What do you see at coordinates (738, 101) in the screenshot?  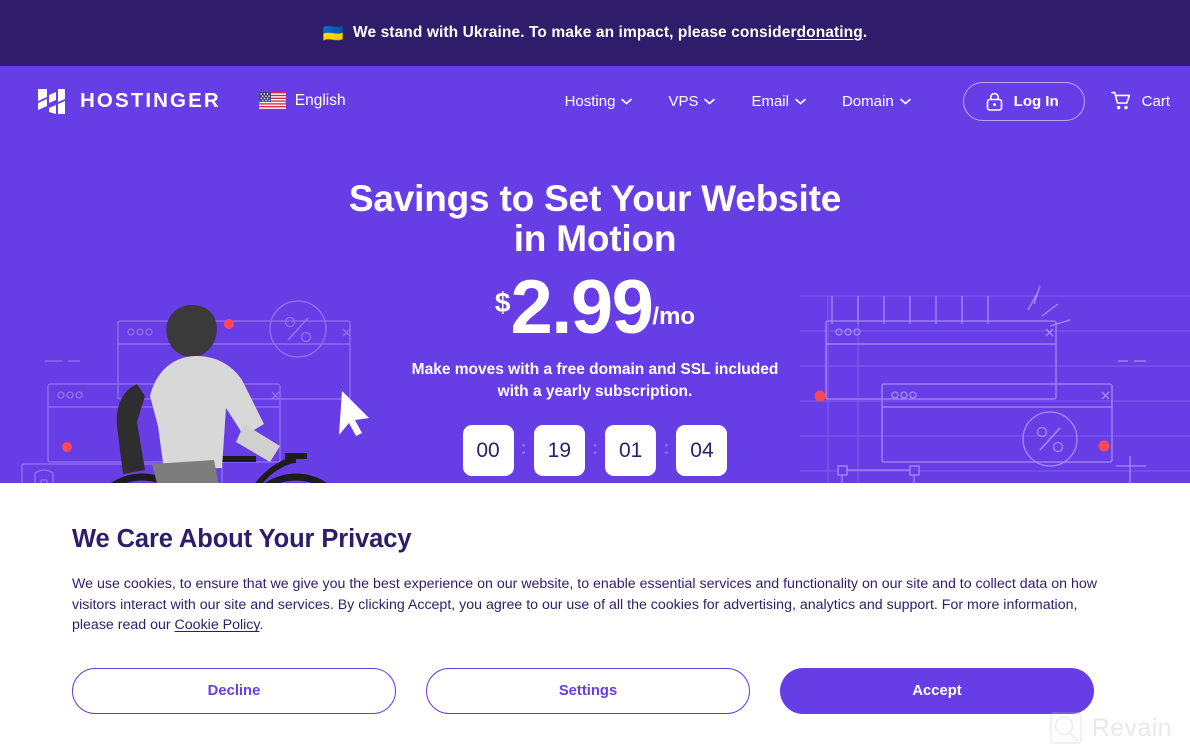 I see `main-navigation: Hosting VPS Email Domain` at bounding box center [738, 101].